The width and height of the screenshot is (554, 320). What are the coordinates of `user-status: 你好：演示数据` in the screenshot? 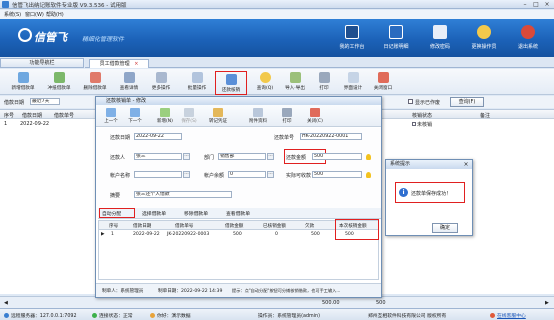 It's located at (170, 315).